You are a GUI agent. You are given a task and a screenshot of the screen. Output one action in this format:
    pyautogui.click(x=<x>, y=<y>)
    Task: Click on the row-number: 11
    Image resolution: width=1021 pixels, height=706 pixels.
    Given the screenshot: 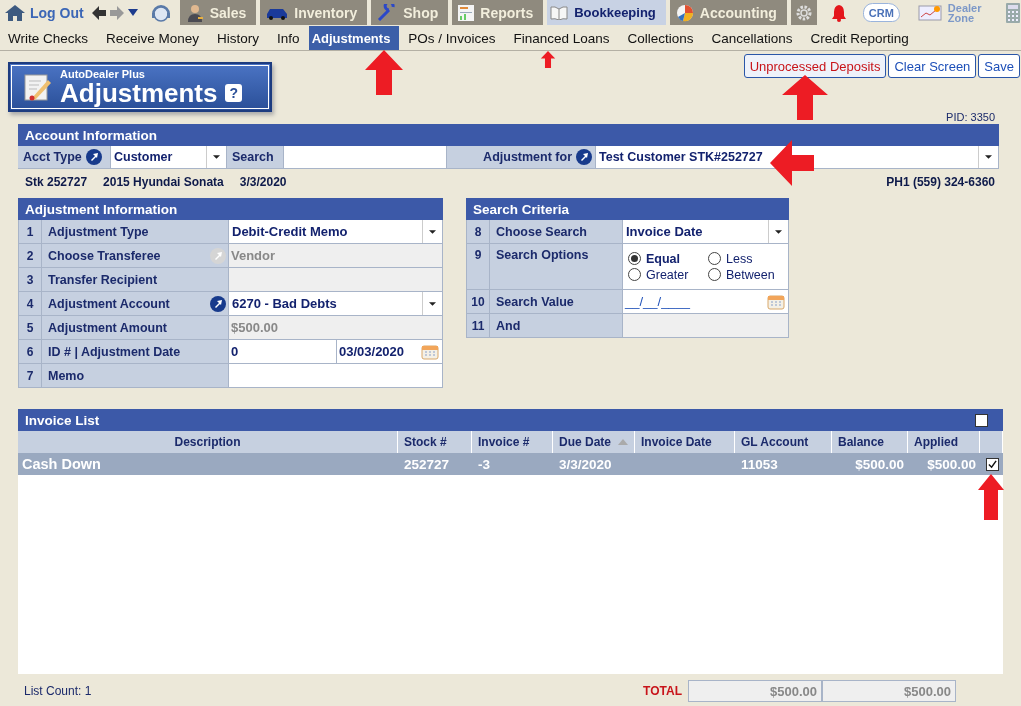 What is the action you would take?
    pyautogui.click(x=478, y=325)
    